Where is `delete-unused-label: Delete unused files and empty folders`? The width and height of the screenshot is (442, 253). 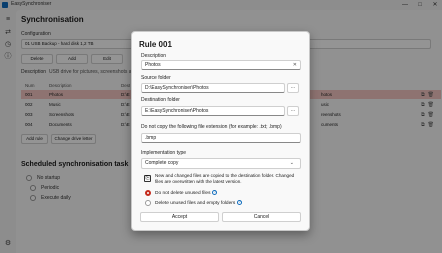
delete-unused-label: Delete unused files and empty folders is located at coordinates (195, 203).